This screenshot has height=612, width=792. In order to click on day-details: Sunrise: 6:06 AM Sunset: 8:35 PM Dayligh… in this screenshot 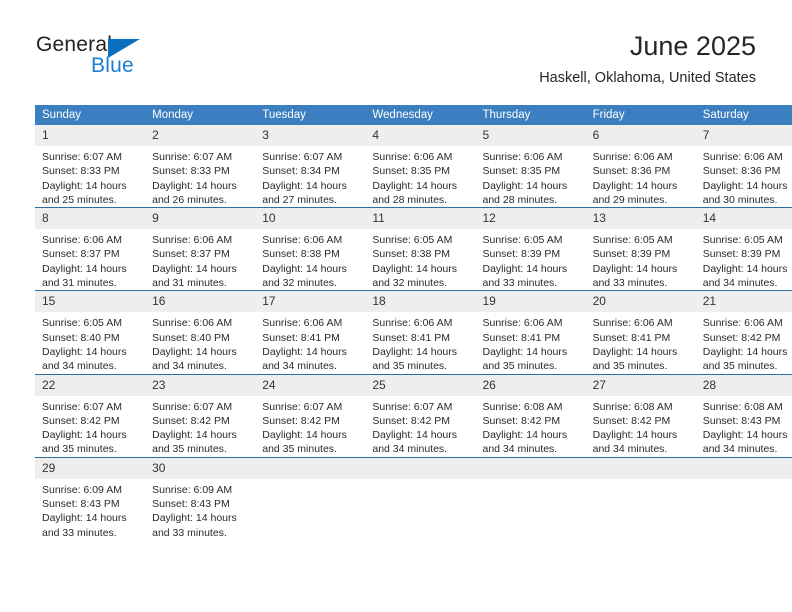, I will do `click(420, 176)`.